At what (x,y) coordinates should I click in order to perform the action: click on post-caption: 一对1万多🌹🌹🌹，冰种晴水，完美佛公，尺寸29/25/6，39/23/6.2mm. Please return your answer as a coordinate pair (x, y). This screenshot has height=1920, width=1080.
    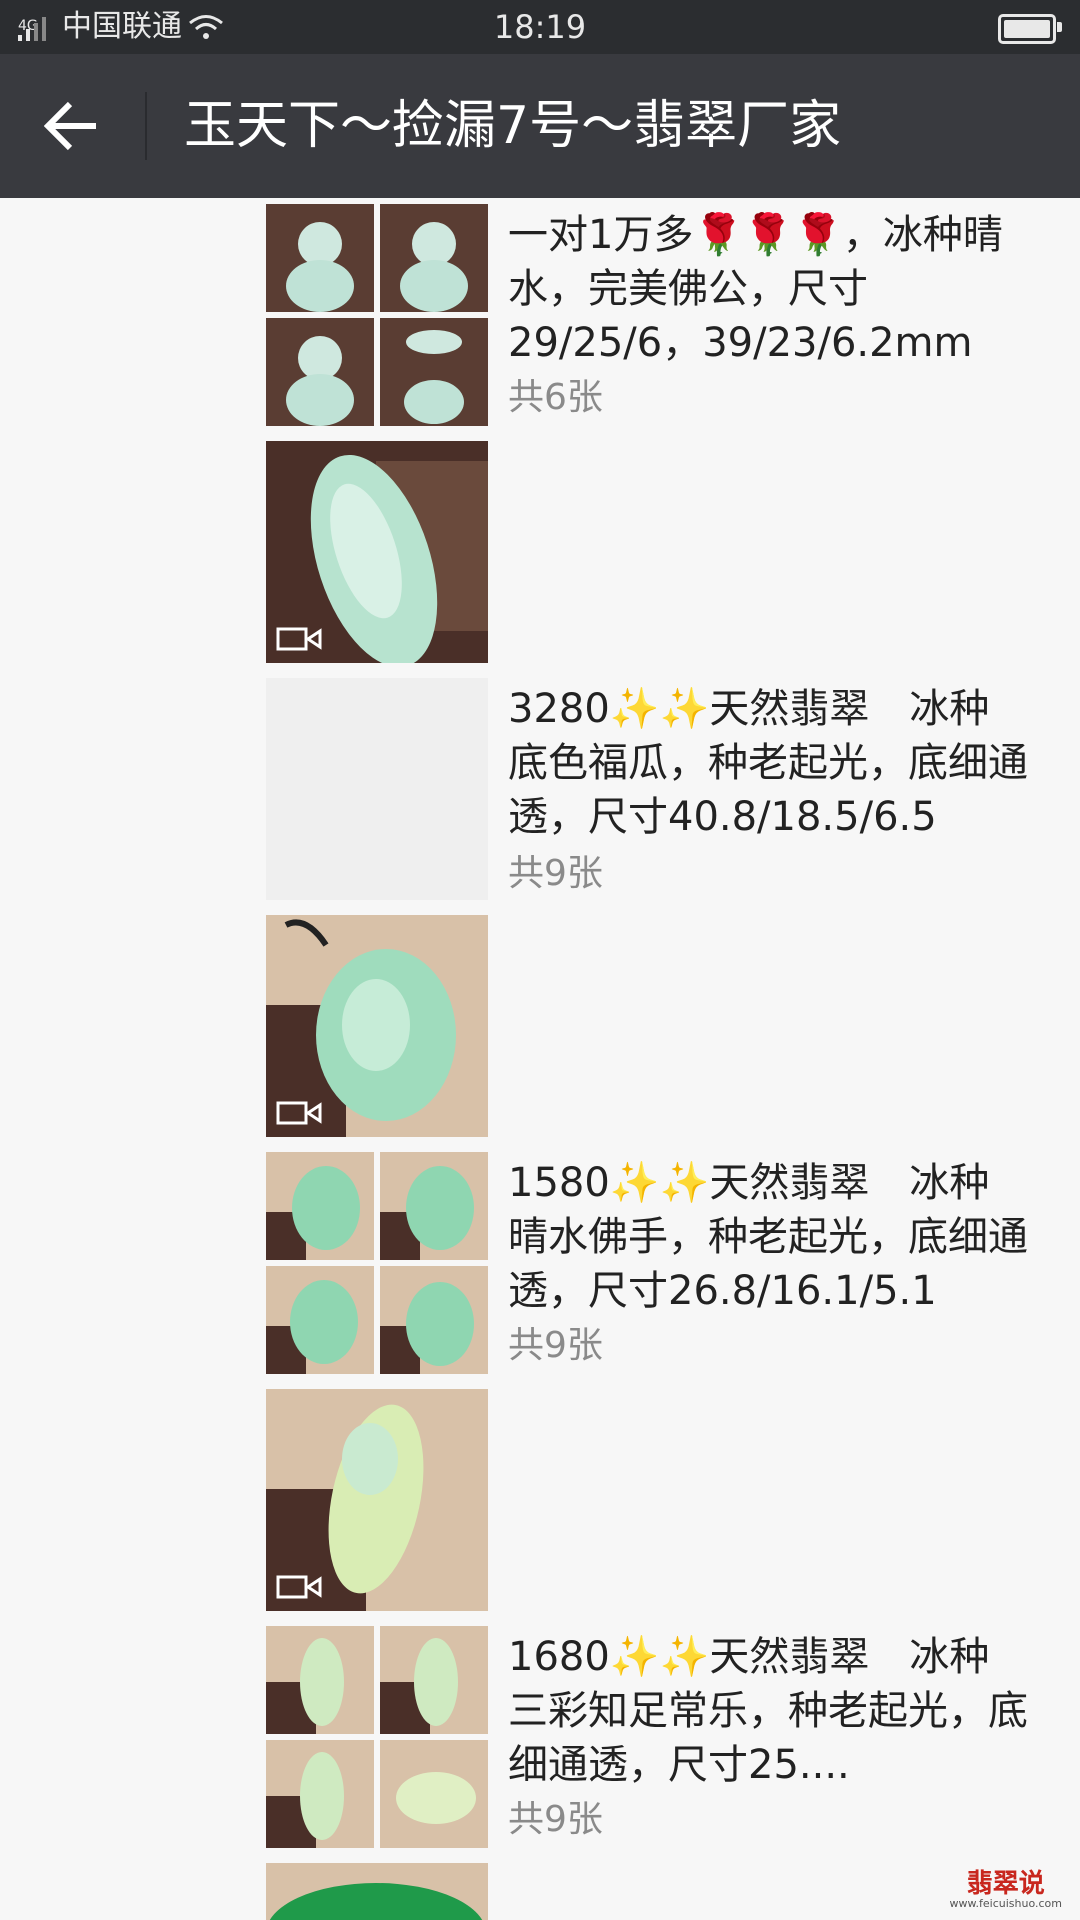
    Looking at the image, I should click on (755, 289).